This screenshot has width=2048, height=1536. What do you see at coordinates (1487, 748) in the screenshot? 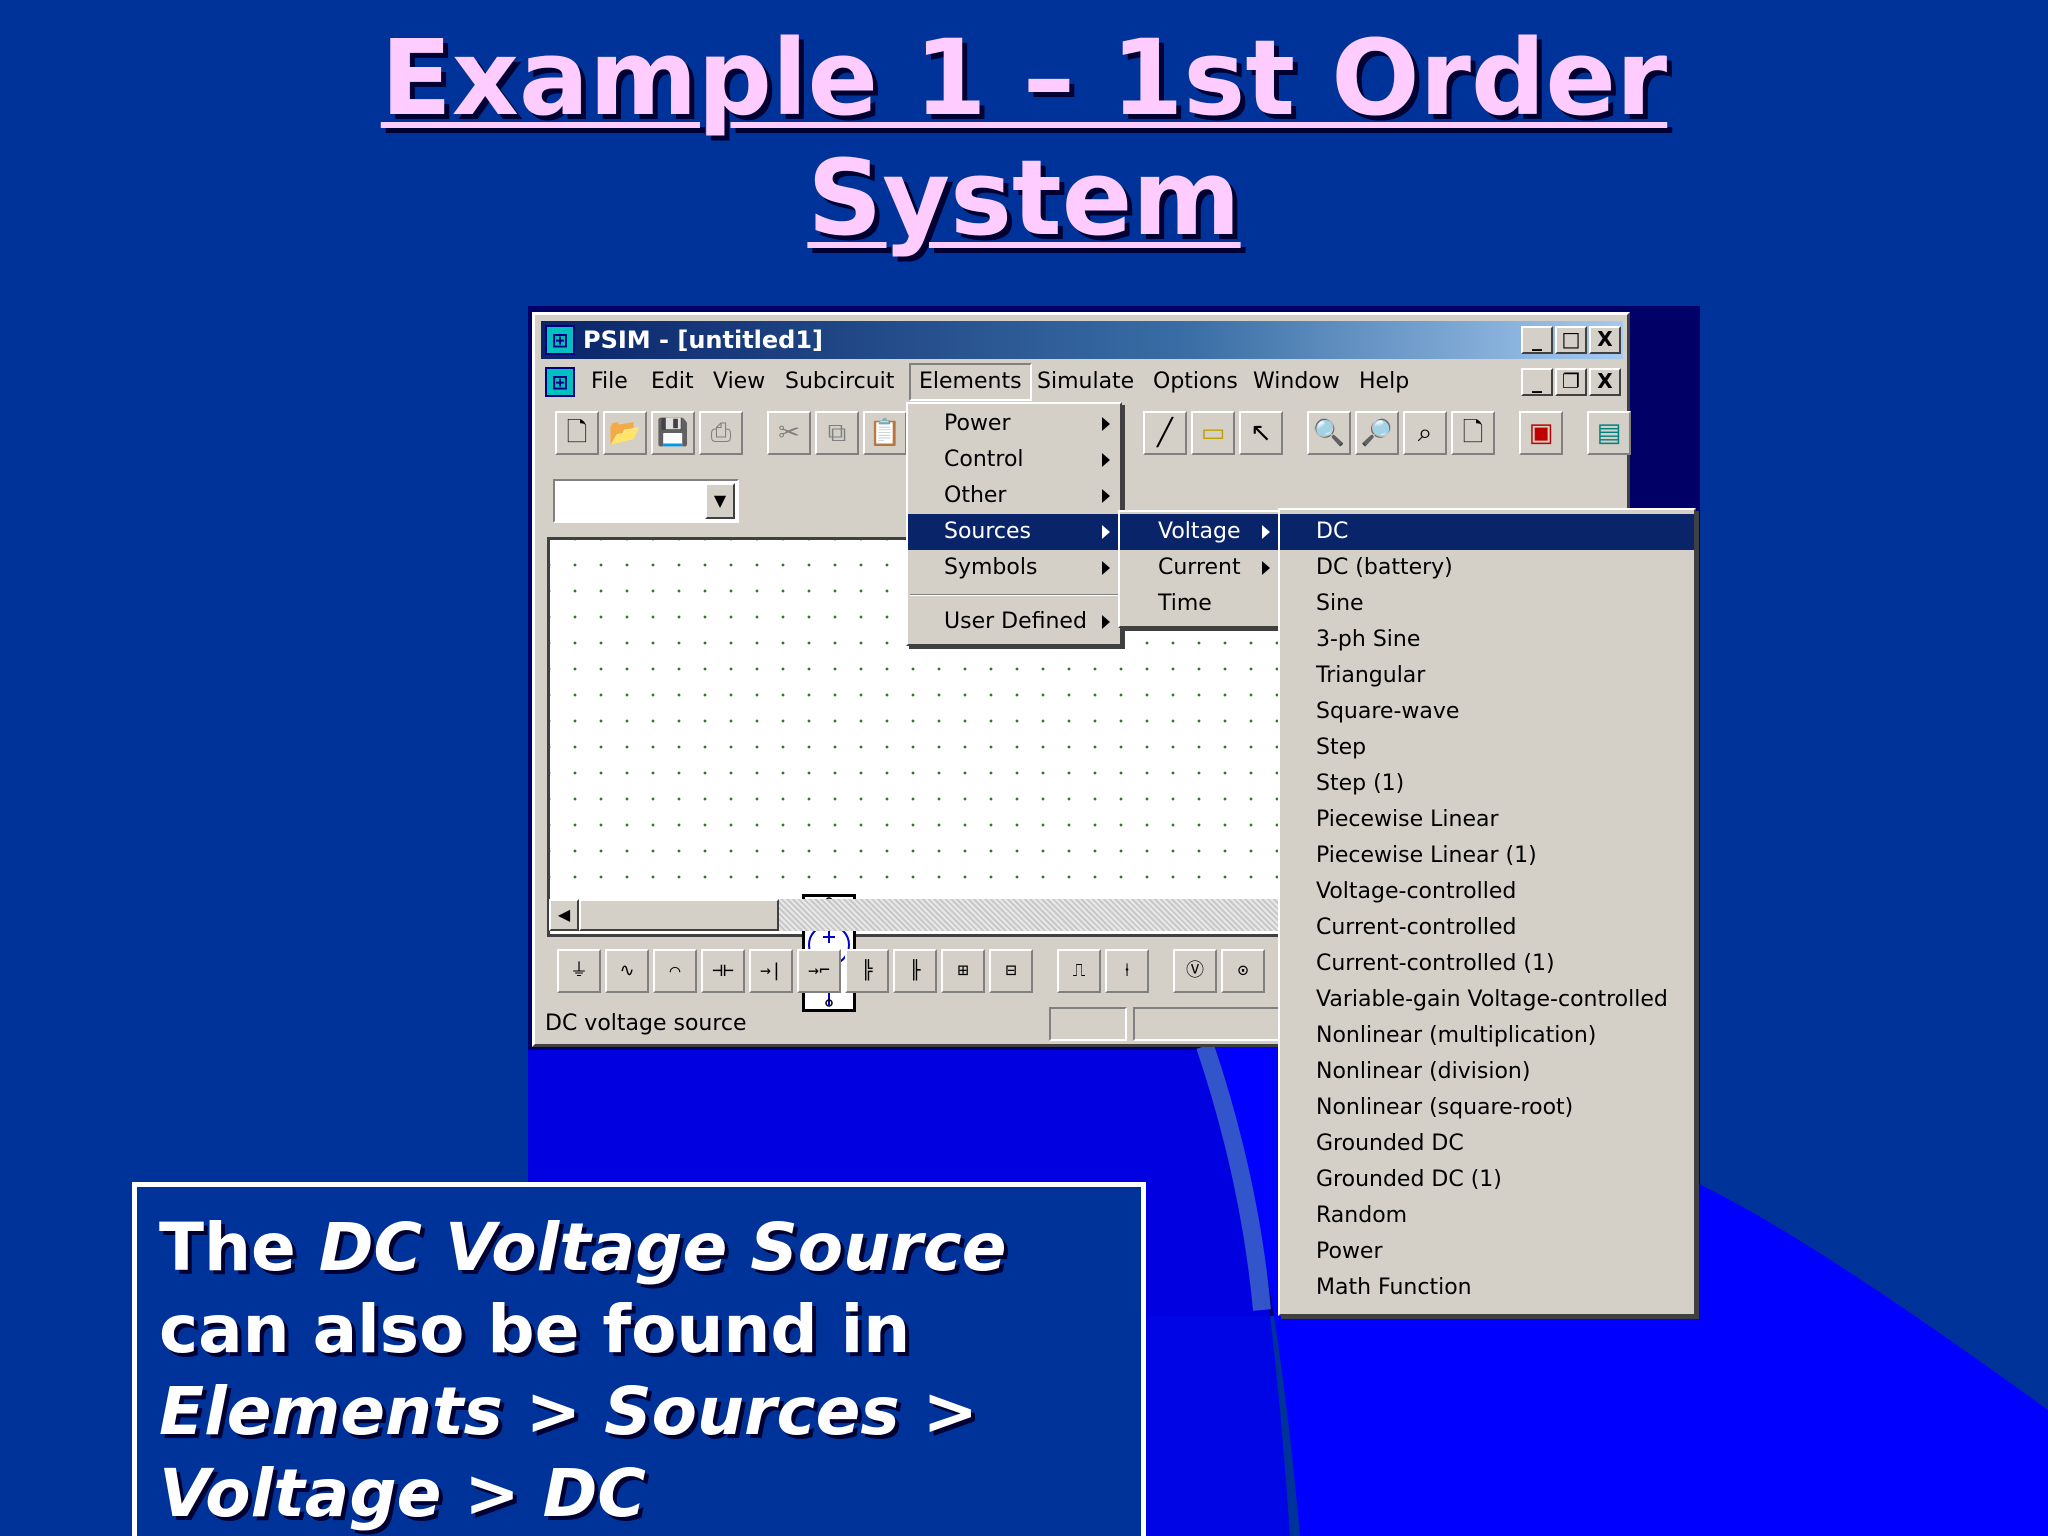
I see `menu-item-step: Step` at bounding box center [1487, 748].